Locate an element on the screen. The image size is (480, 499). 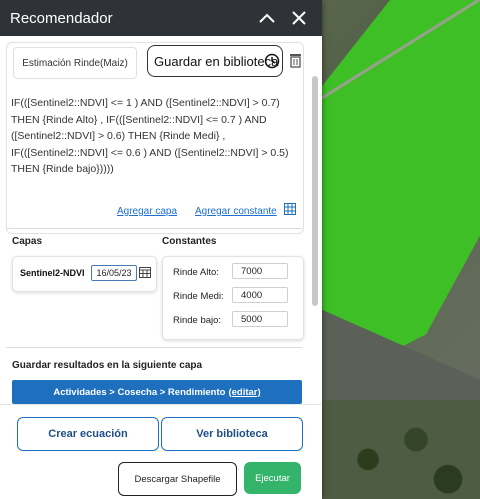
download-shapefile-button: Descargar Shapefile is located at coordinates (177, 479).